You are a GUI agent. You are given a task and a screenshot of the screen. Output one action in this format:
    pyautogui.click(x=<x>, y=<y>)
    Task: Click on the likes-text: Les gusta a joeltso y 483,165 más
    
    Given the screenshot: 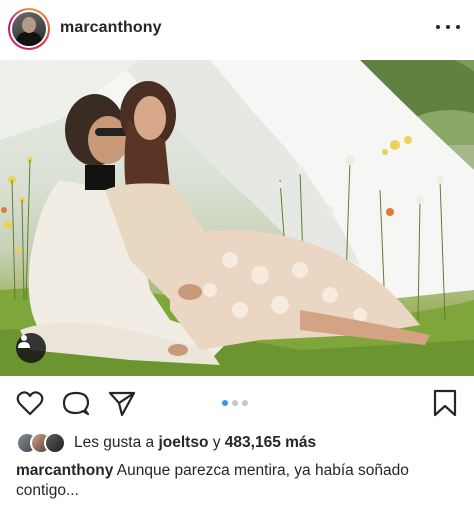 What is the action you would take?
    pyautogui.click(x=195, y=443)
    